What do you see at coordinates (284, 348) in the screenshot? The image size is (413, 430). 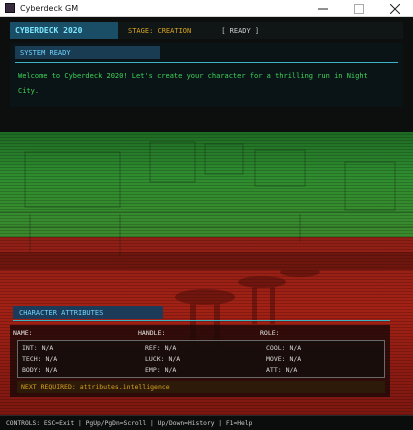 I see `stat-cool: COOL: N/A` at bounding box center [284, 348].